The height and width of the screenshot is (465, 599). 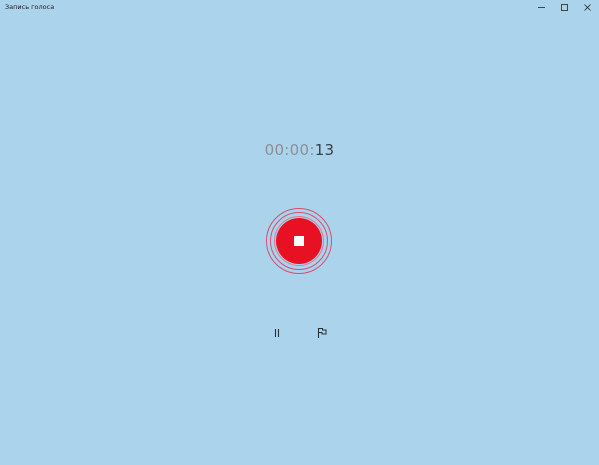 I want to click on minimize-icon, so click(x=541, y=7).